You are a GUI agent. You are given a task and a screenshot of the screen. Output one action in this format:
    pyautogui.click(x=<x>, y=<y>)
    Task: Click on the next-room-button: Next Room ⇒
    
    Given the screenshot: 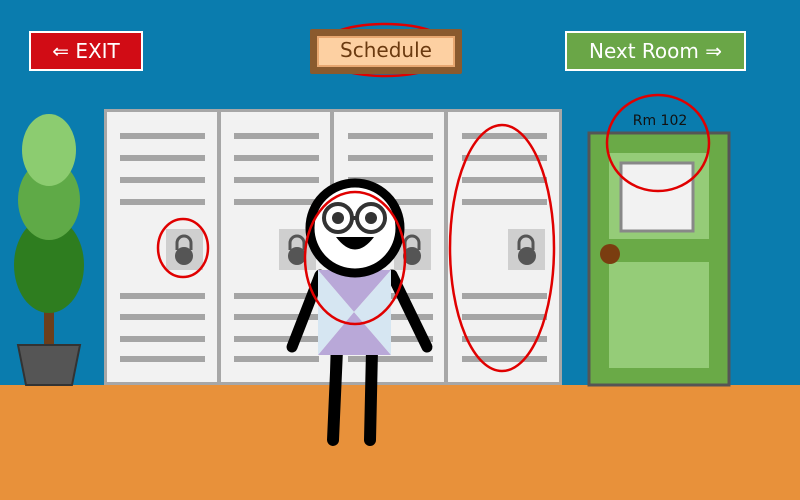 What is the action you would take?
    pyautogui.click(x=655, y=51)
    